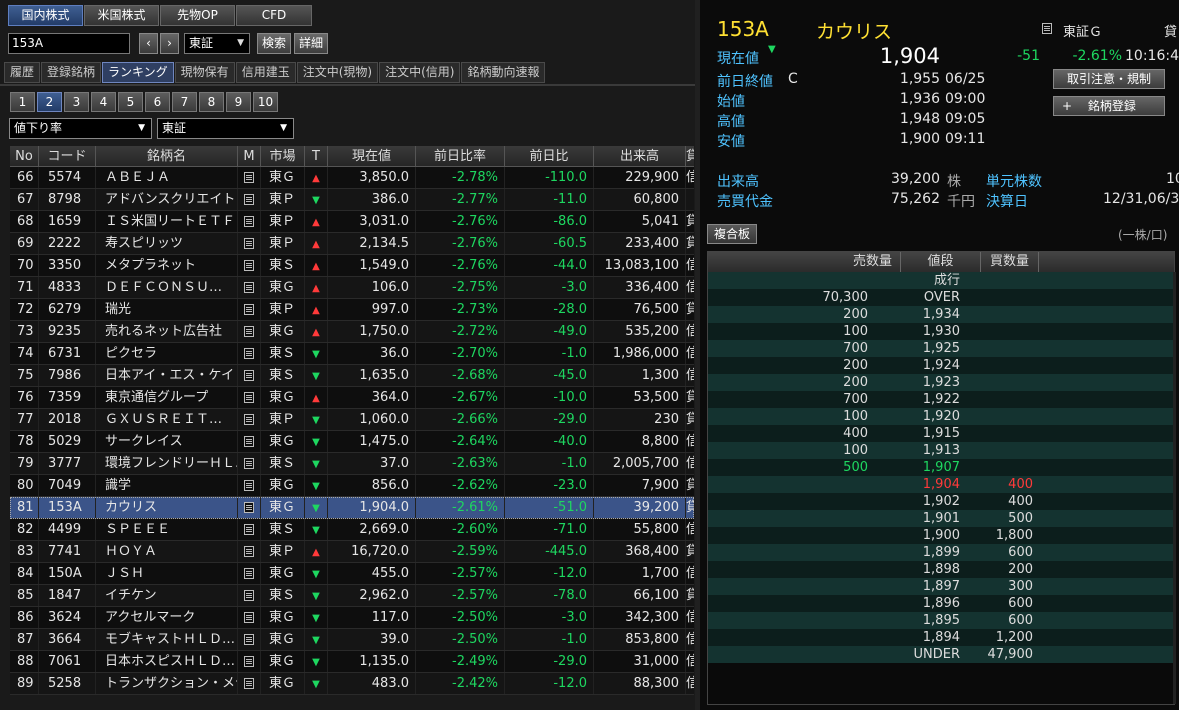 The height and width of the screenshot is (710, 1179). I want to click on page-button: 7, so click(184, 102).